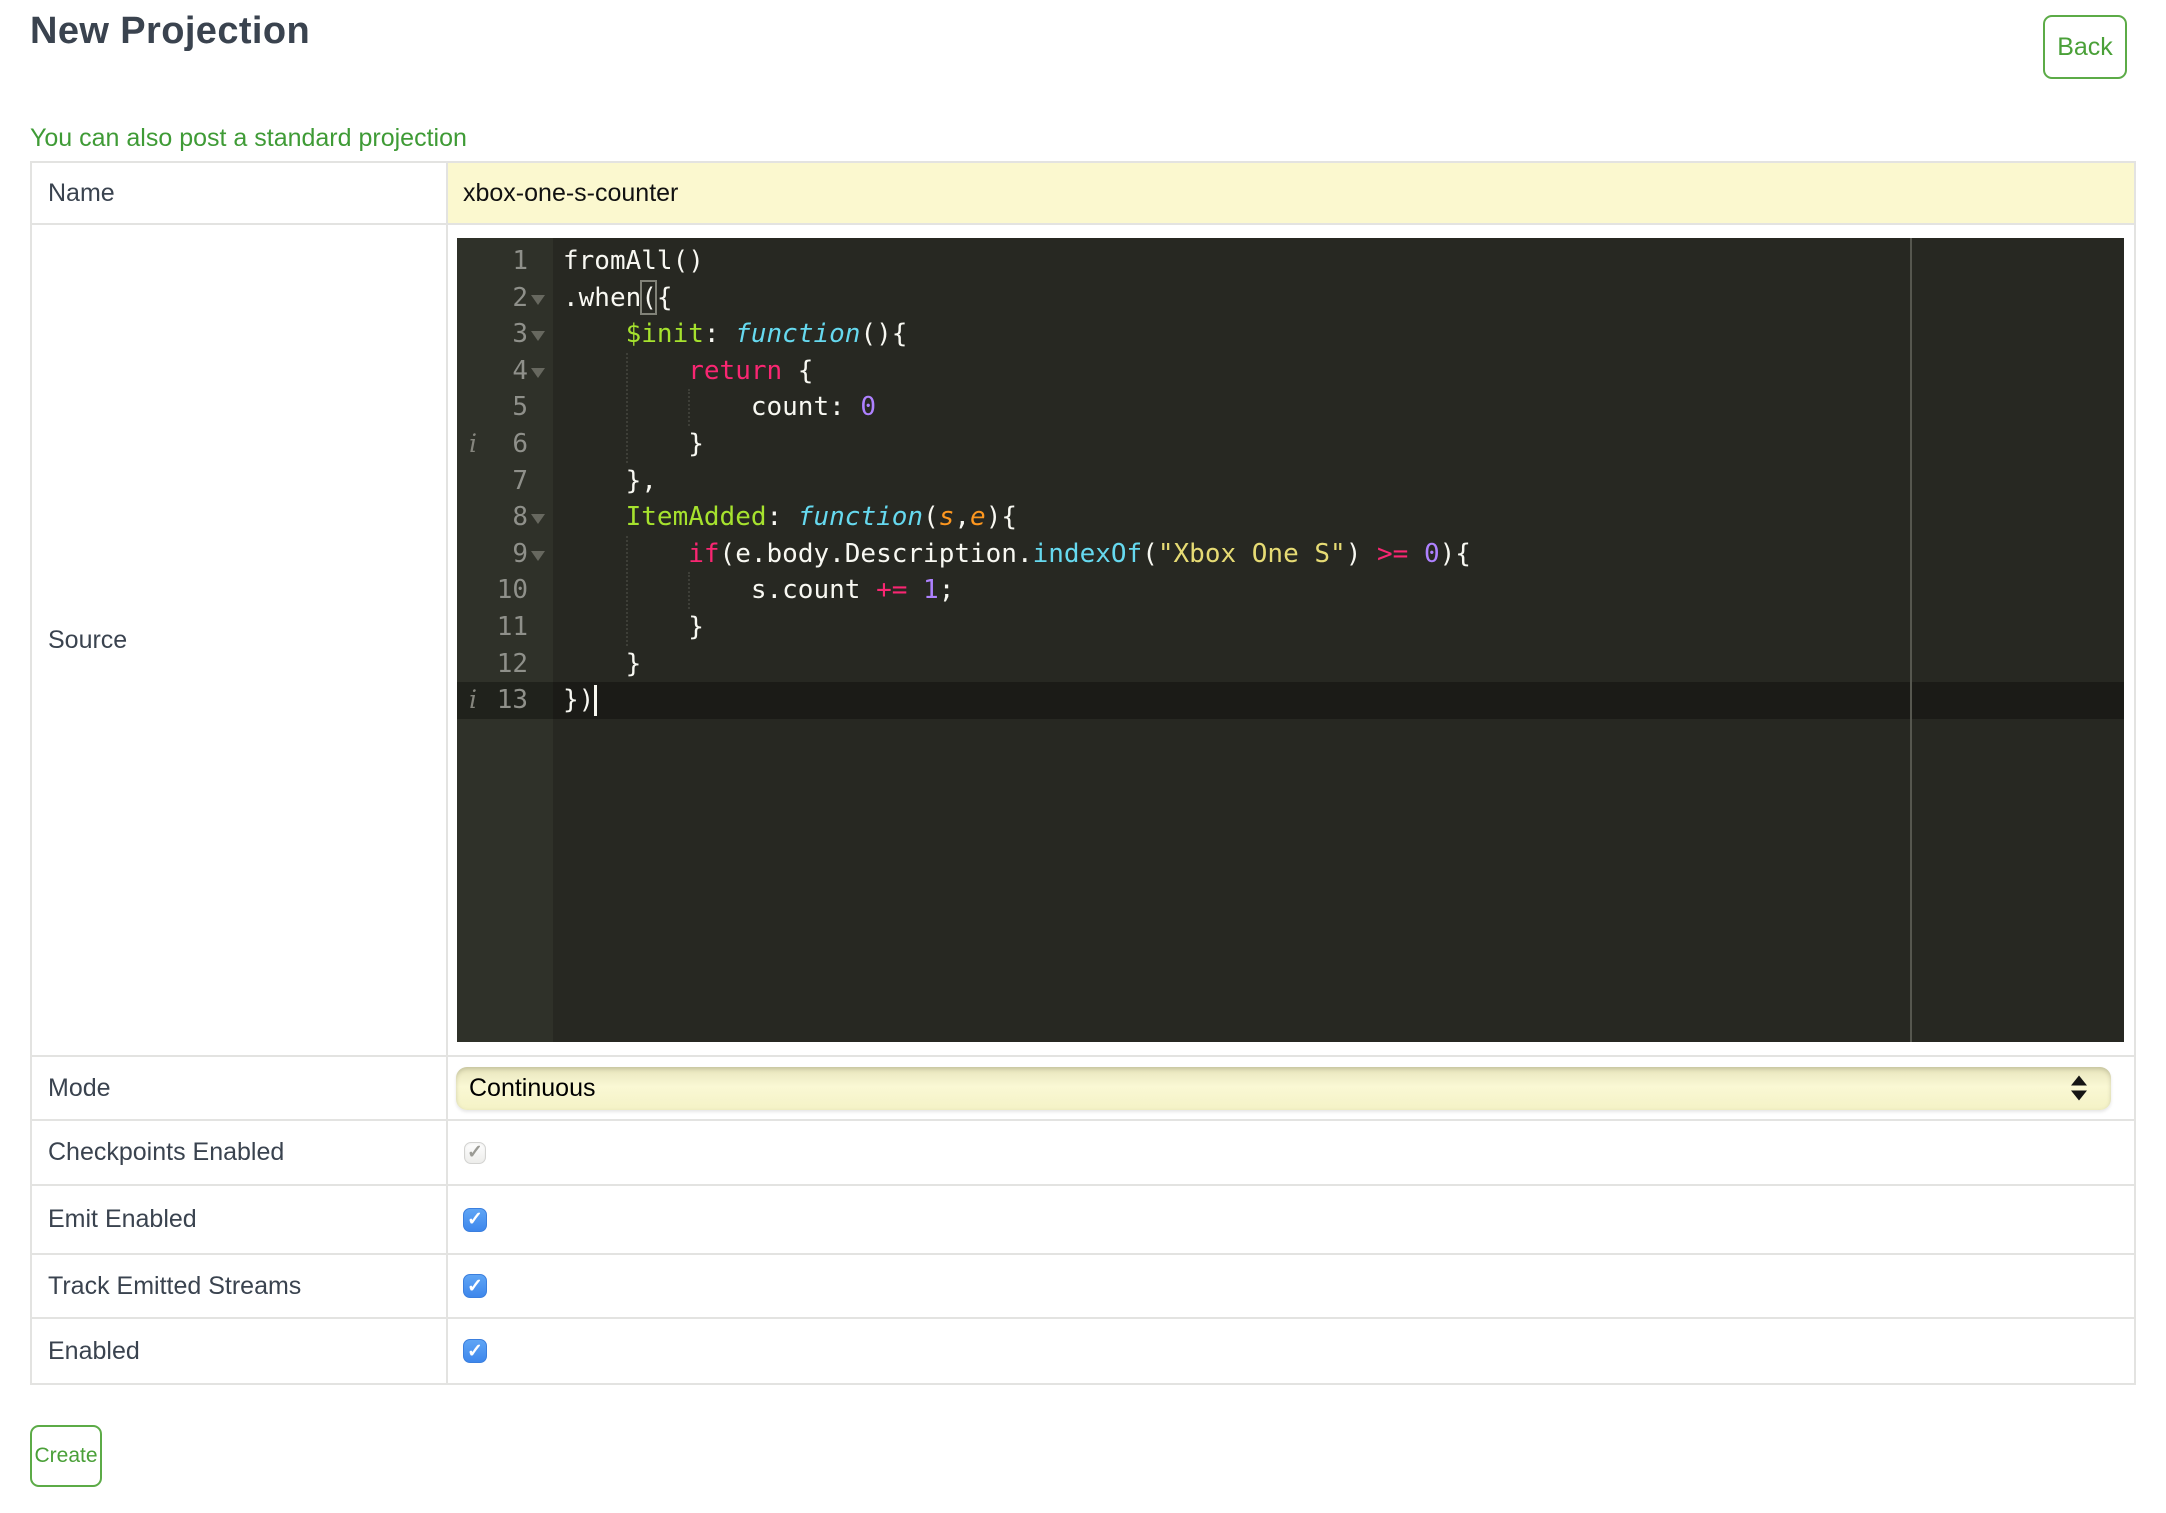 This screenshot has width=2166, height=1513. I want to click on row-emit-enabled: Emit Enabled, so click(1083, 1218).